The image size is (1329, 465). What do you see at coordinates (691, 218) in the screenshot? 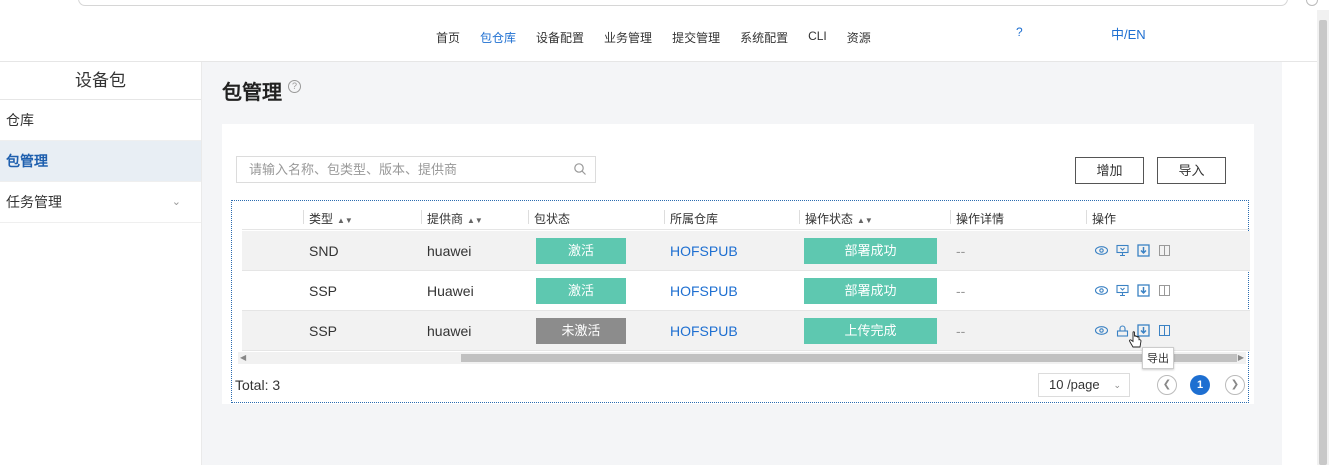
I see `column-repository: 所属仓库` at bounding box center [691, 218].